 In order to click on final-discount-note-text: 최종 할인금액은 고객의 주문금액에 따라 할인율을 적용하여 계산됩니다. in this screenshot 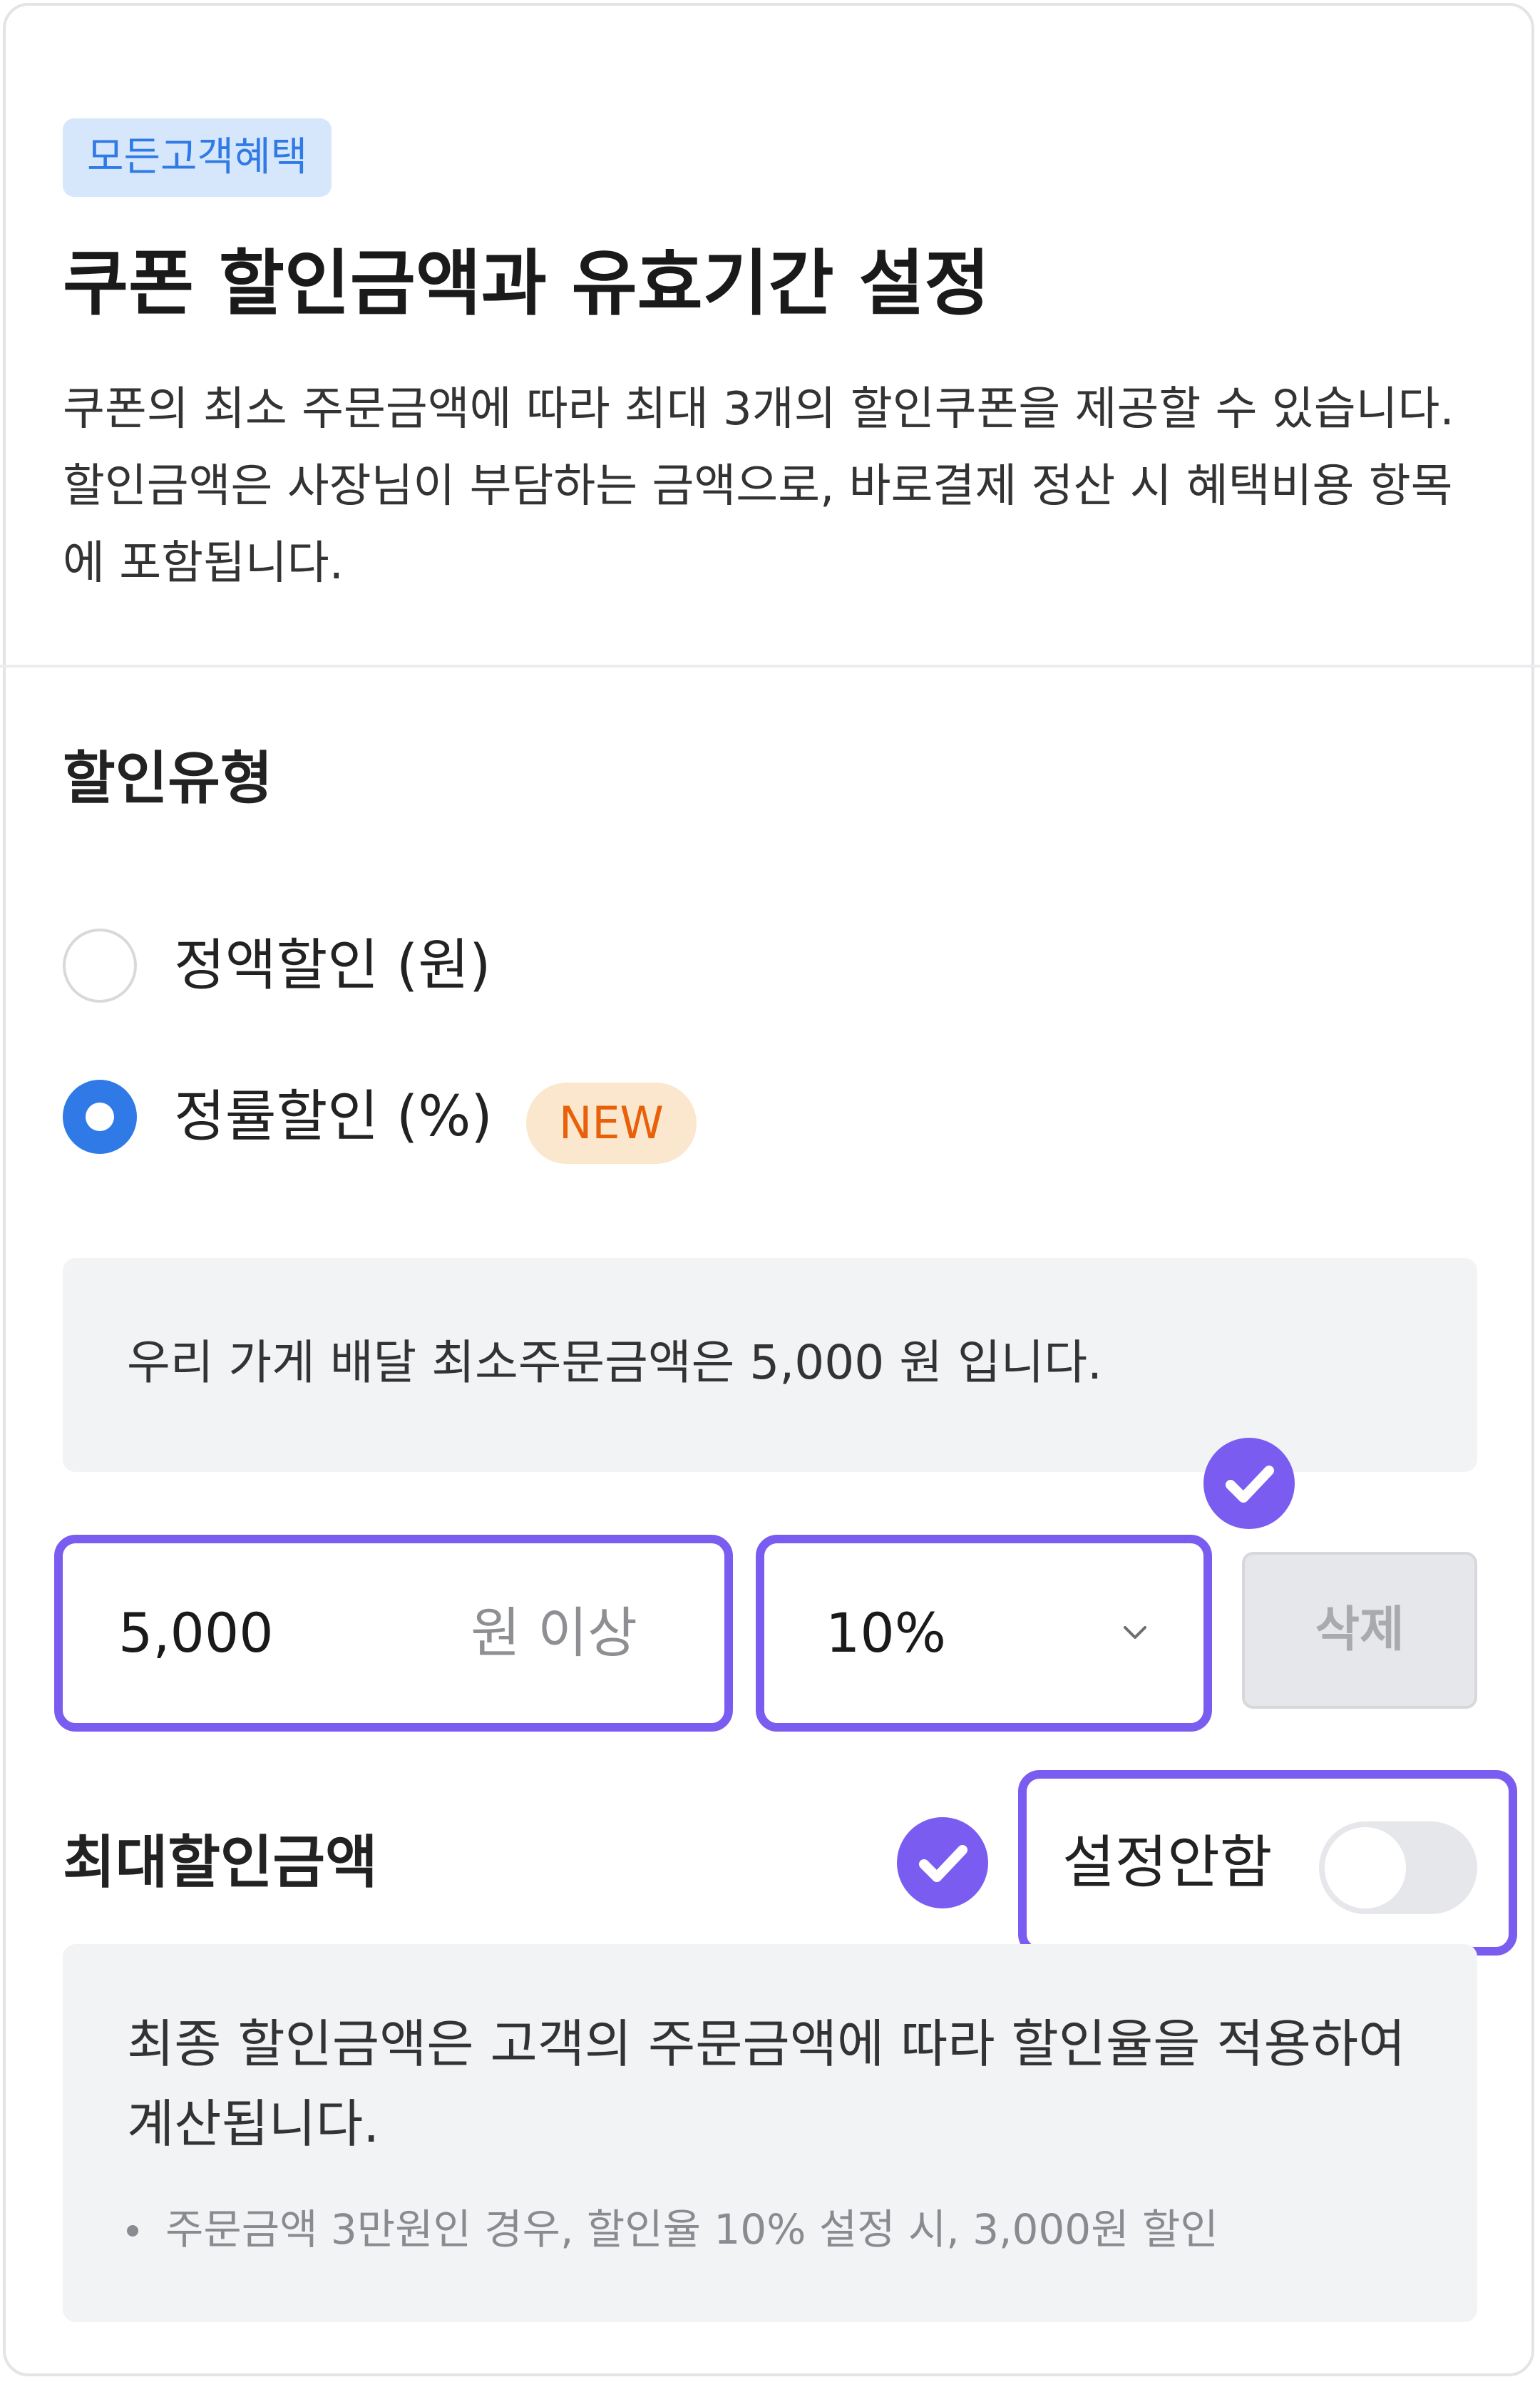, I will do `click(766, 2084)`.